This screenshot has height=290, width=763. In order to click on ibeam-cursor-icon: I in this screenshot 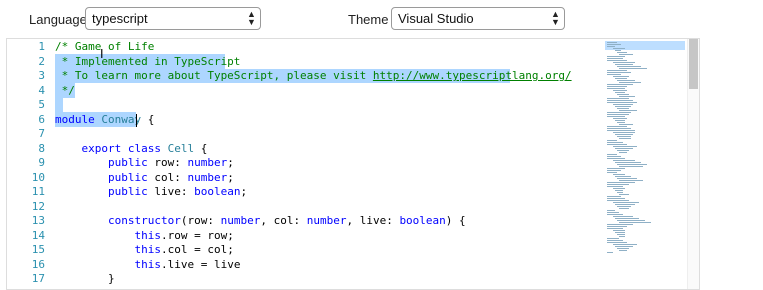, I will do `click(102, 54)`.